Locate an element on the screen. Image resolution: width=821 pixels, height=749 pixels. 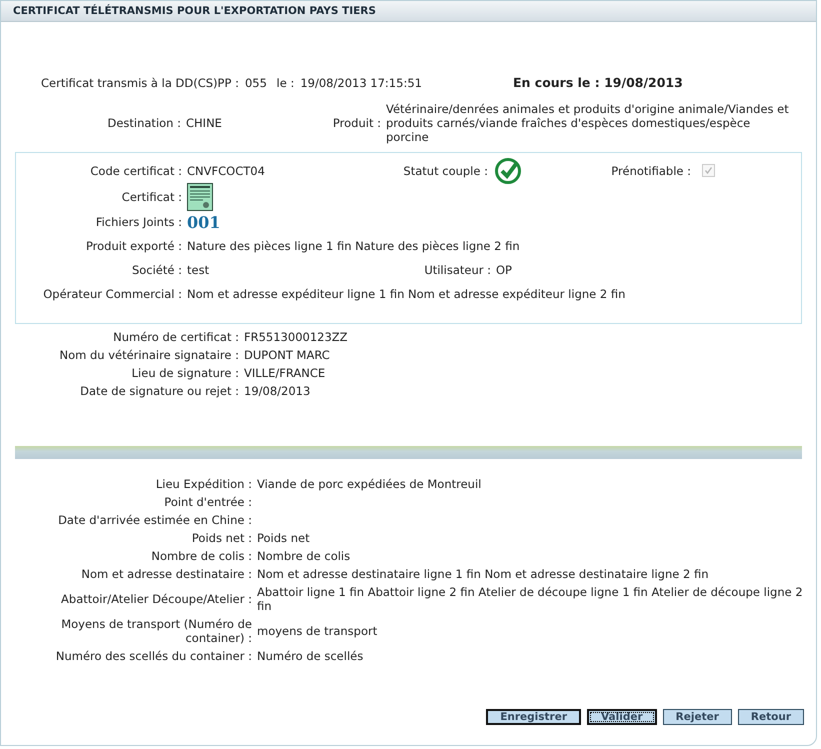
field-value: Viande de porc expédiées de Montreuil is located at coordinates (369, 484).